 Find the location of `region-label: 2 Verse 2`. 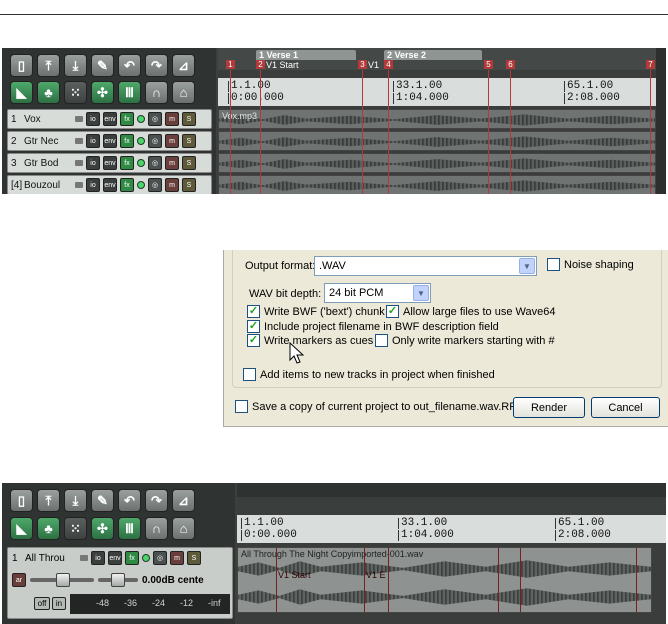

region-label: 2 Verse 2 is located at coordinates (433, 55).